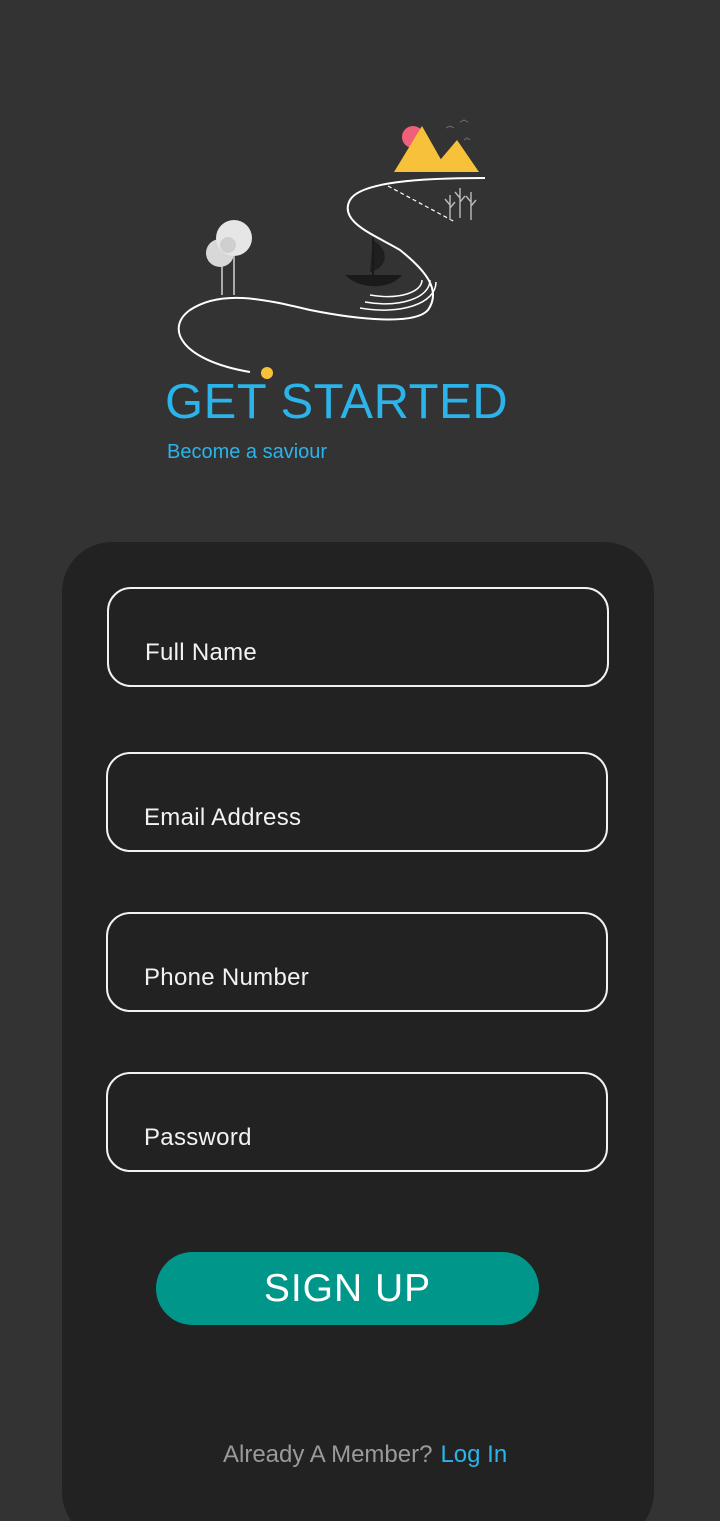  What do you see at coordinates (331, 249) in the screenshot?
I see `journey-illustration` at bounding box center [331, 249].